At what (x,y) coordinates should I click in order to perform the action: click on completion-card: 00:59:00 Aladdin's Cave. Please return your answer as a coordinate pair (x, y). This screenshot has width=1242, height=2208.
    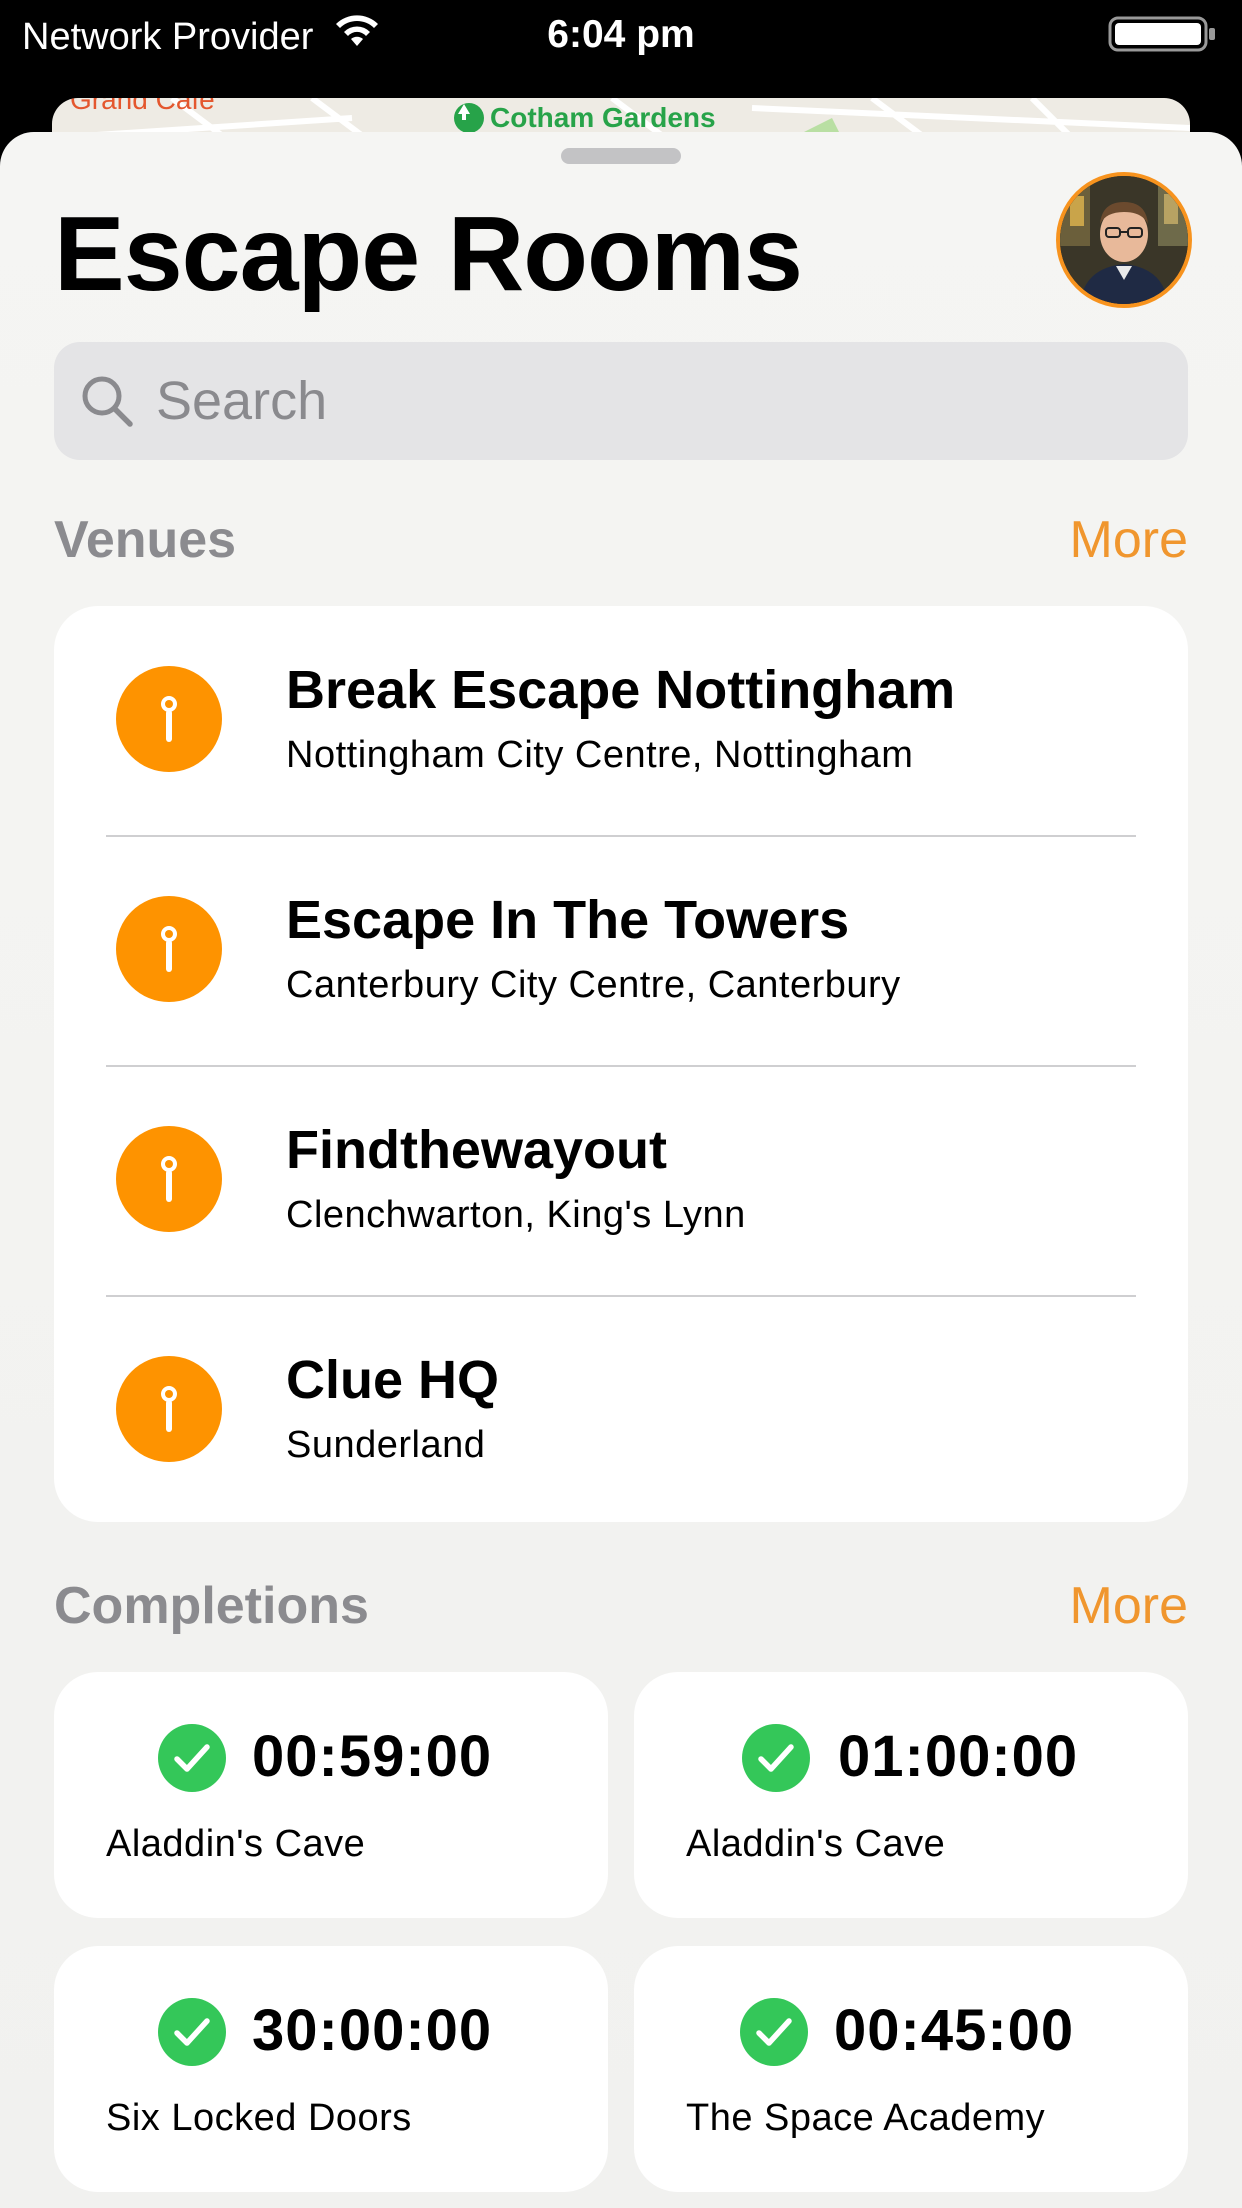
    Looking at the image, I should click on (331, 1795).